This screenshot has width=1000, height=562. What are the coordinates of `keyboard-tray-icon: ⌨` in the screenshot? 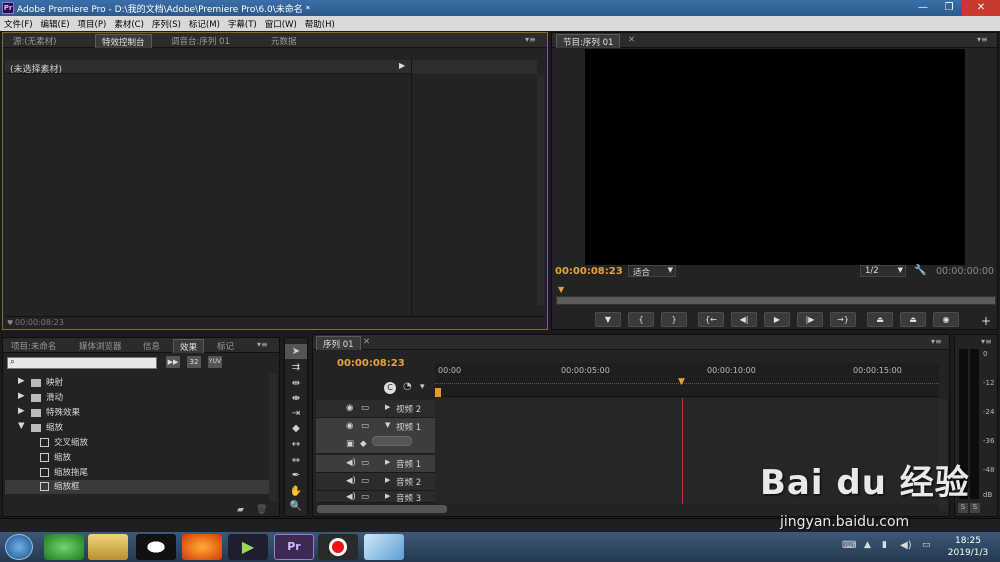 It's located at (849, 545).